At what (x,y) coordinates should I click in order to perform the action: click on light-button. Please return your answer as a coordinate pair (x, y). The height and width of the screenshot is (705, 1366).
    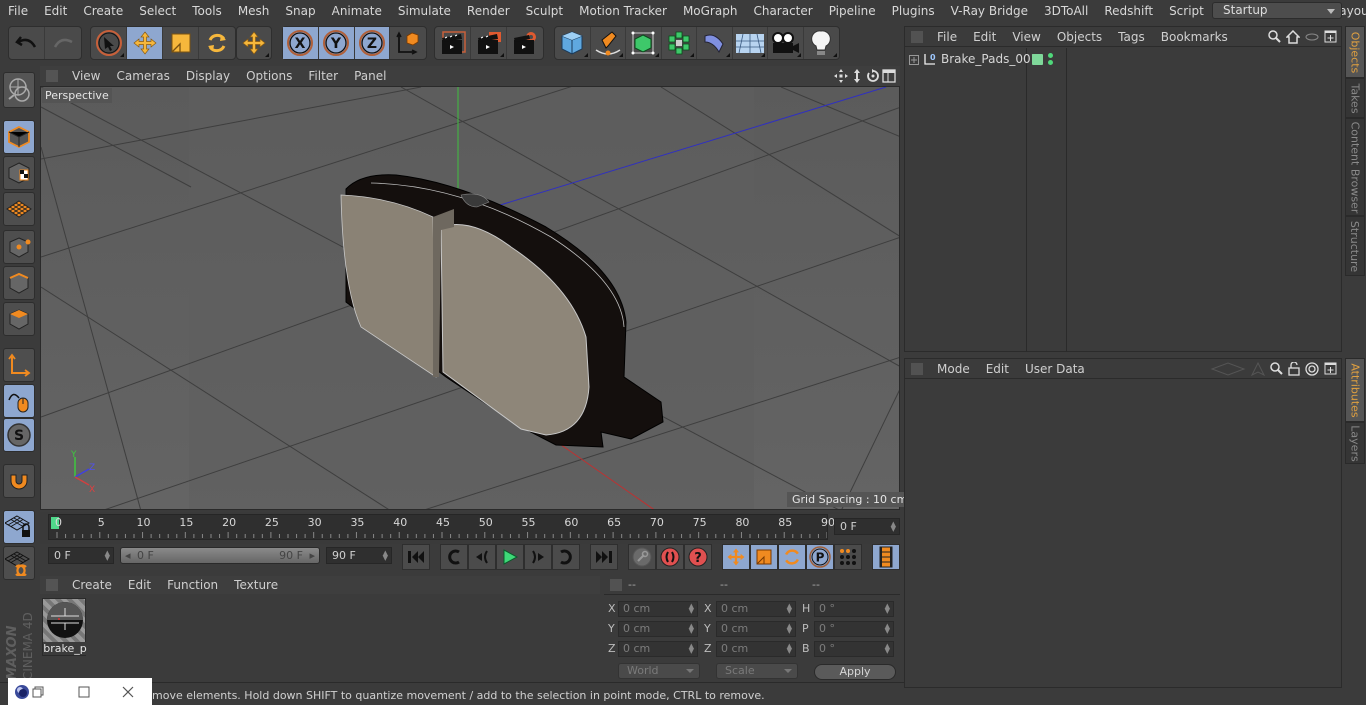
    Looking at the image, I should click on (821, 43).